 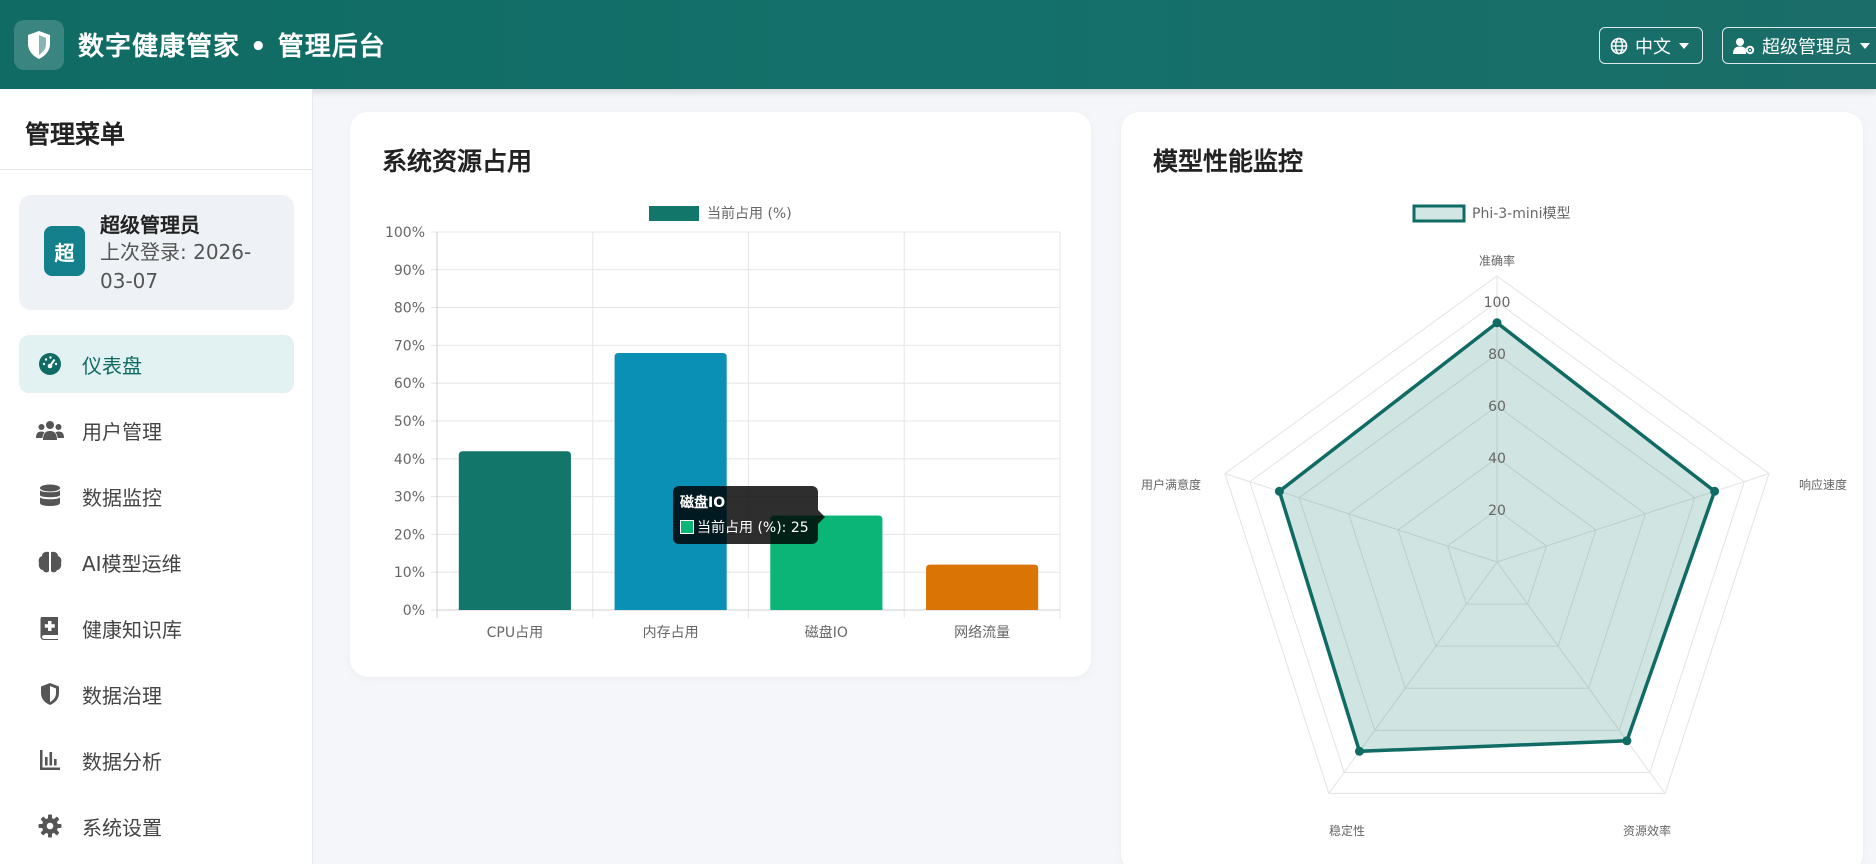 I want to click on sidebar-item-label: 系统设置, so click(x=122, y=827).